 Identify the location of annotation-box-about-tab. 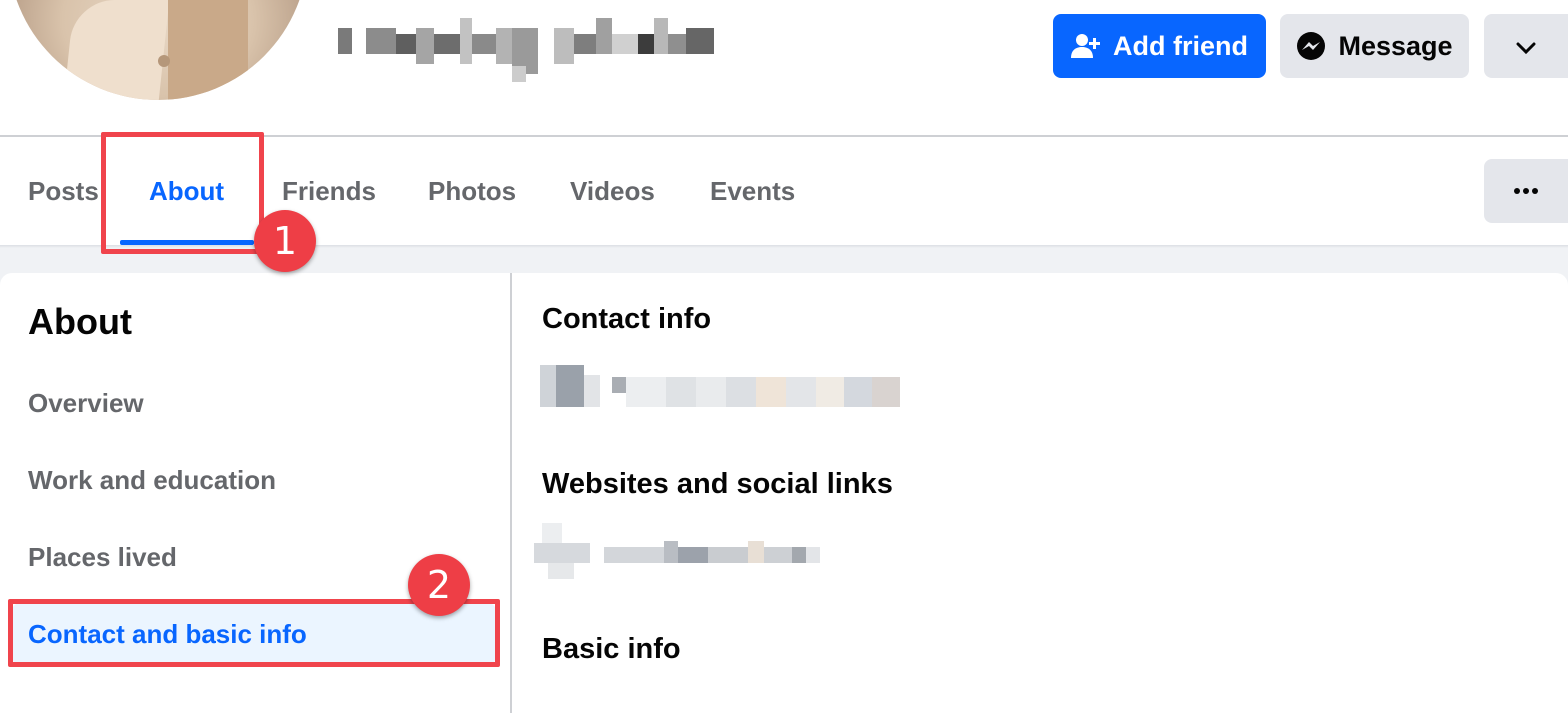
(182, 193).